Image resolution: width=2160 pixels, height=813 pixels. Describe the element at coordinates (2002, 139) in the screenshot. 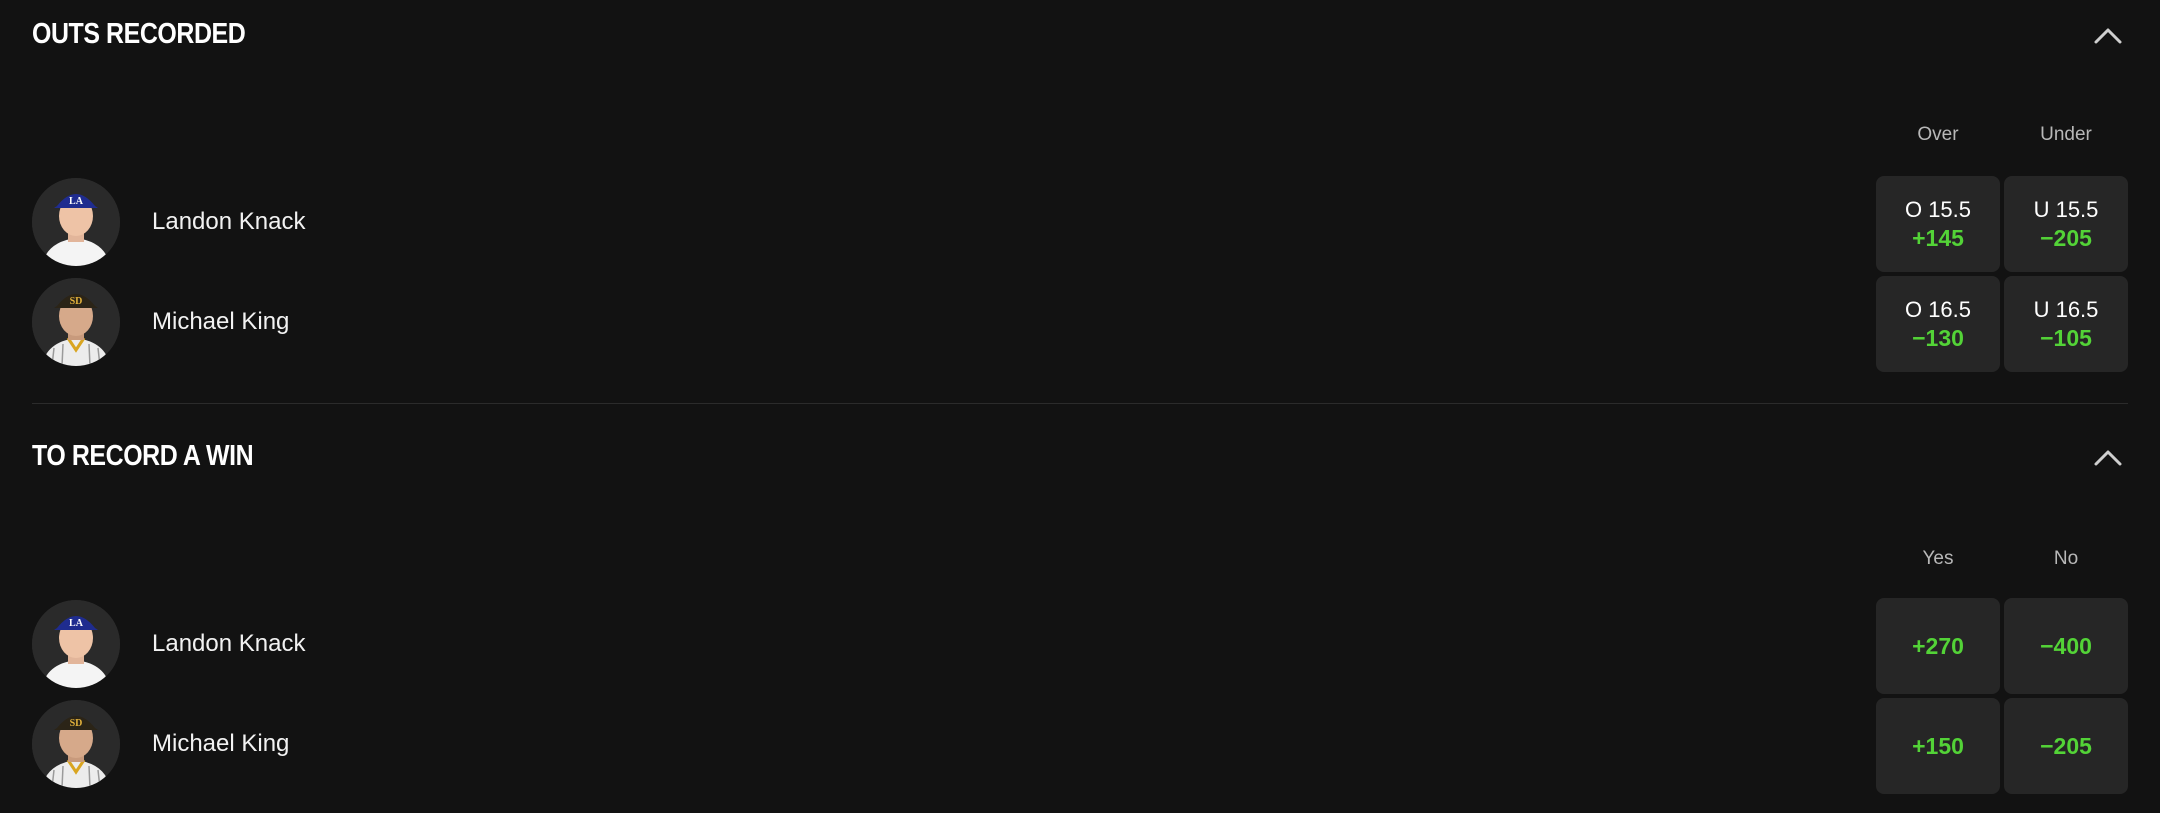

I see `column-headers: Over Under` at that location.